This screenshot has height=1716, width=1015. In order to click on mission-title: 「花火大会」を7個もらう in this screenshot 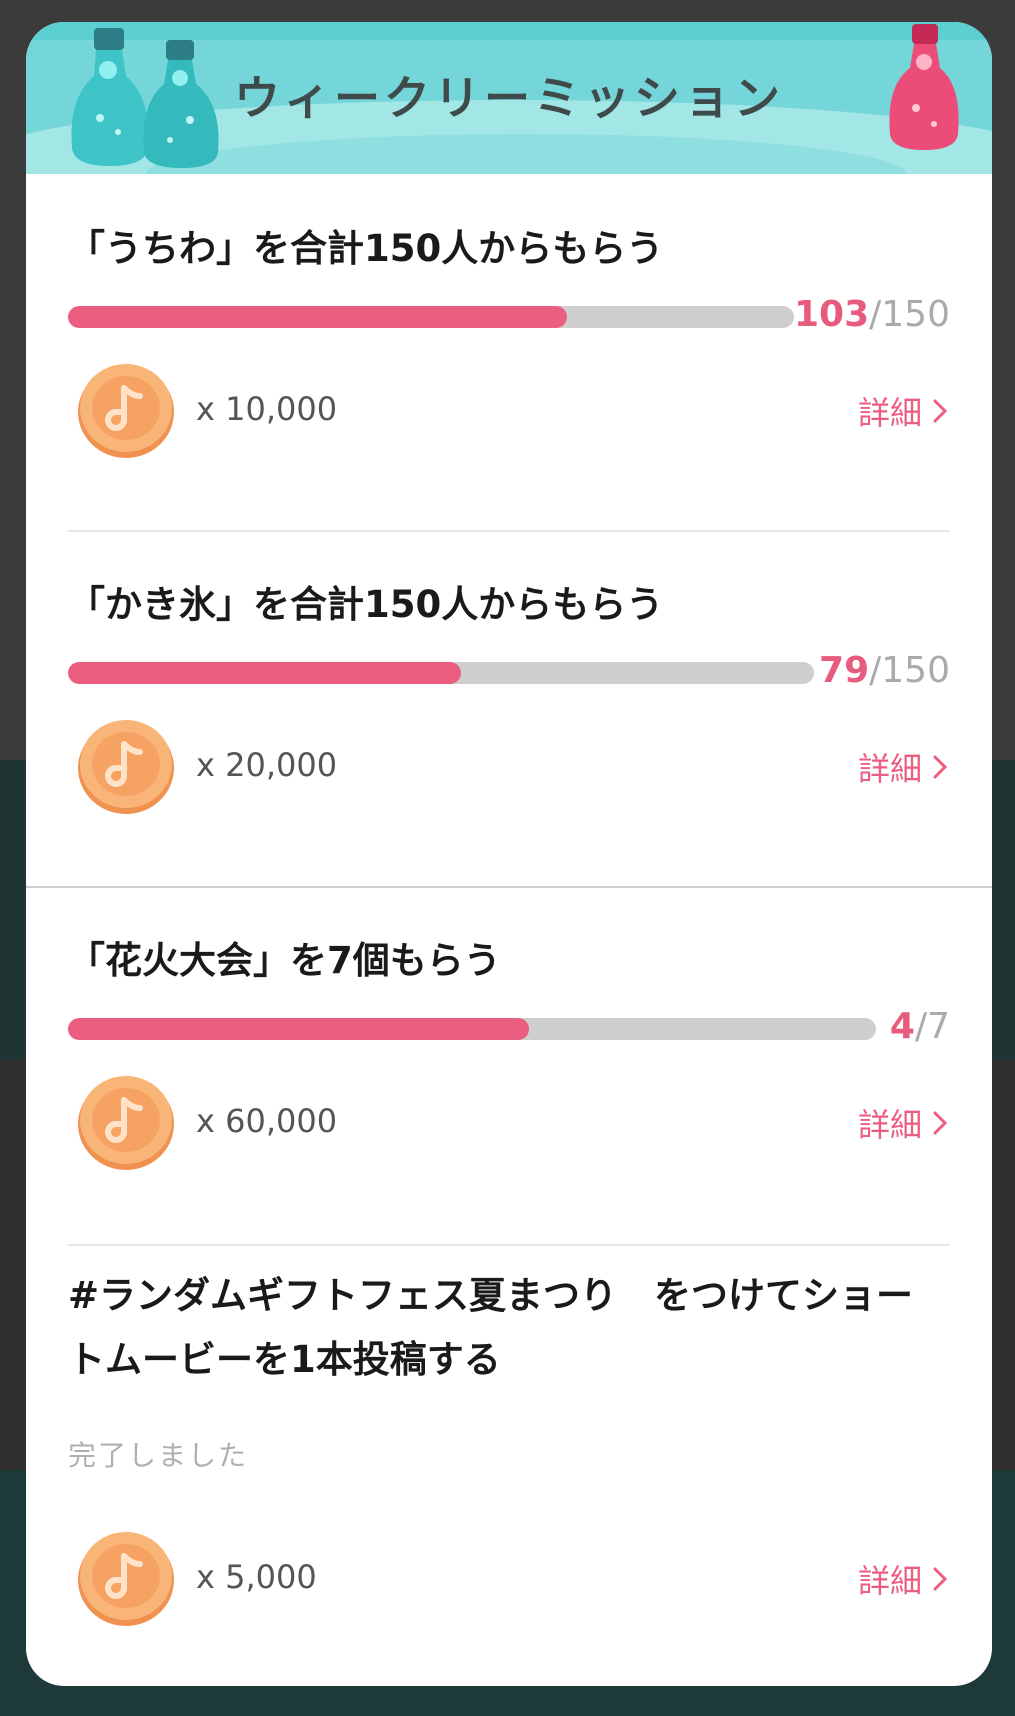, I will do `click(284, 960)`.